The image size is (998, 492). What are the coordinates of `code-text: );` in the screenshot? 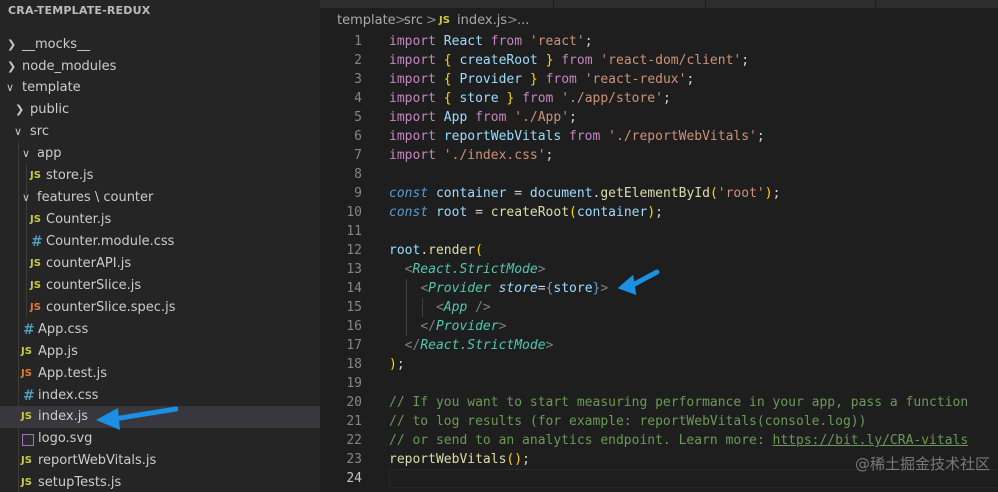 It's located at (397, 364).